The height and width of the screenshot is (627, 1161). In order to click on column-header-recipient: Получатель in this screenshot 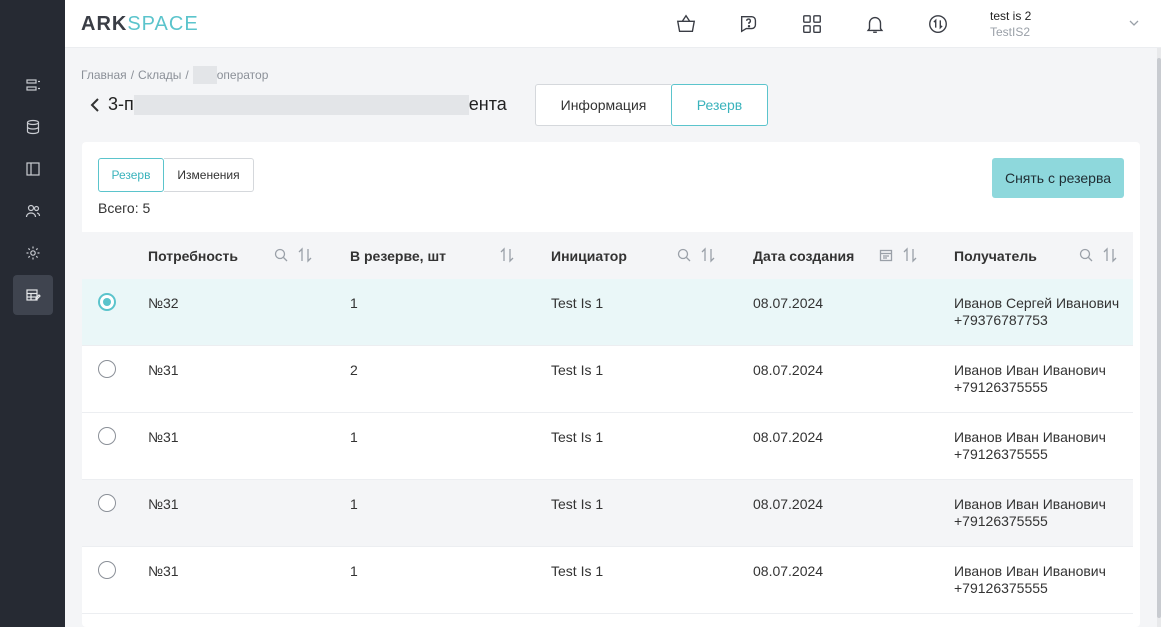, I will do `click(995, 255)`.